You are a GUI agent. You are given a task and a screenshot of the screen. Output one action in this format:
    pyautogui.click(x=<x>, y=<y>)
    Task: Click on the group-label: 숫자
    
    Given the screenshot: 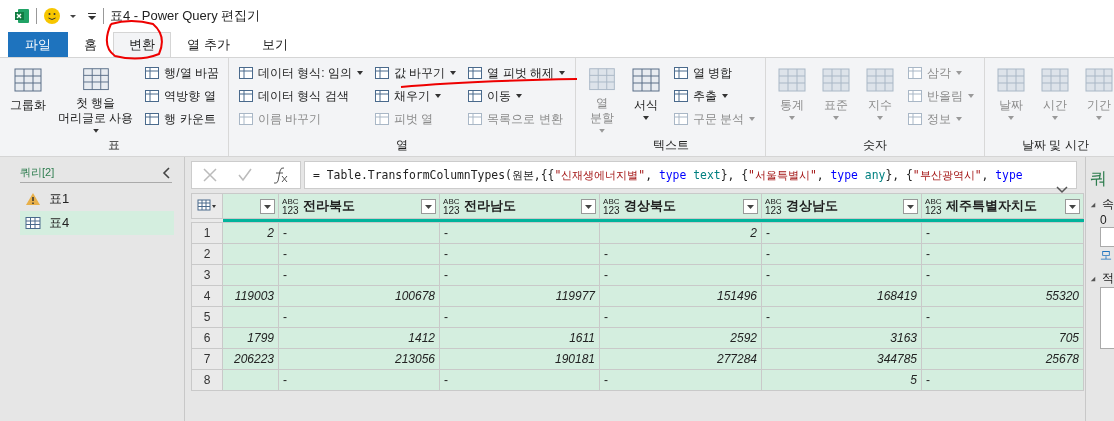 What is the action you would take?
    pyautogui.click(x=875, y=145)
    